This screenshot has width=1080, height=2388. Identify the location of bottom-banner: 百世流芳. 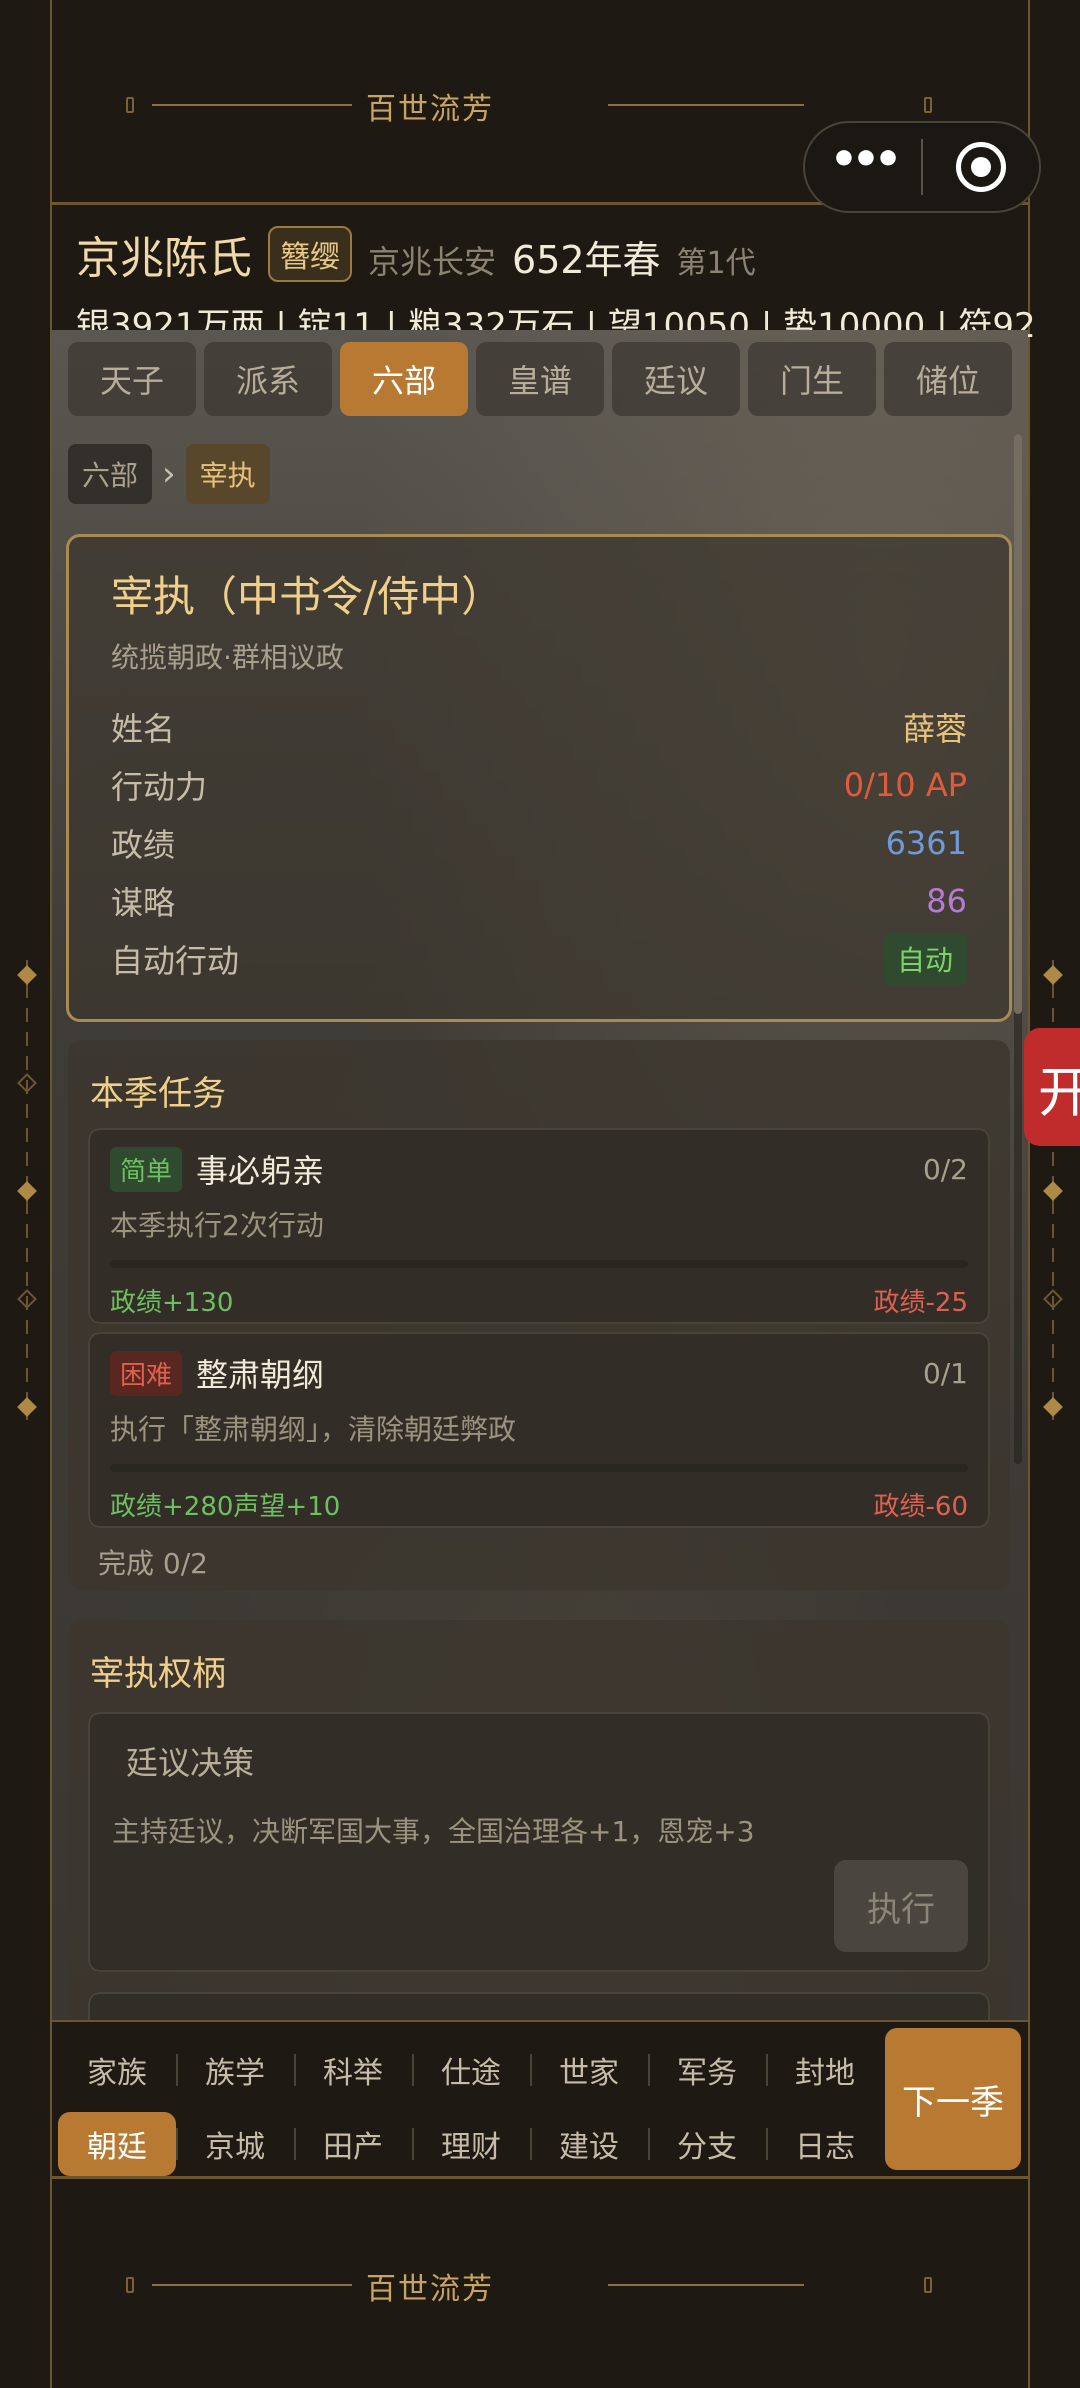
(540, 2282).